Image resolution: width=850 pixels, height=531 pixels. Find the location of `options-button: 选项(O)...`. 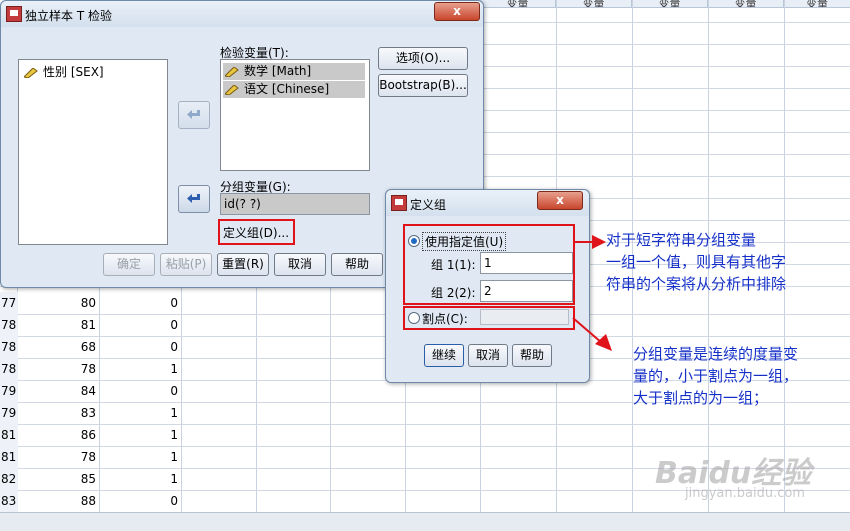

options-button: 选项(O)... is located at coordinates (423, 58).